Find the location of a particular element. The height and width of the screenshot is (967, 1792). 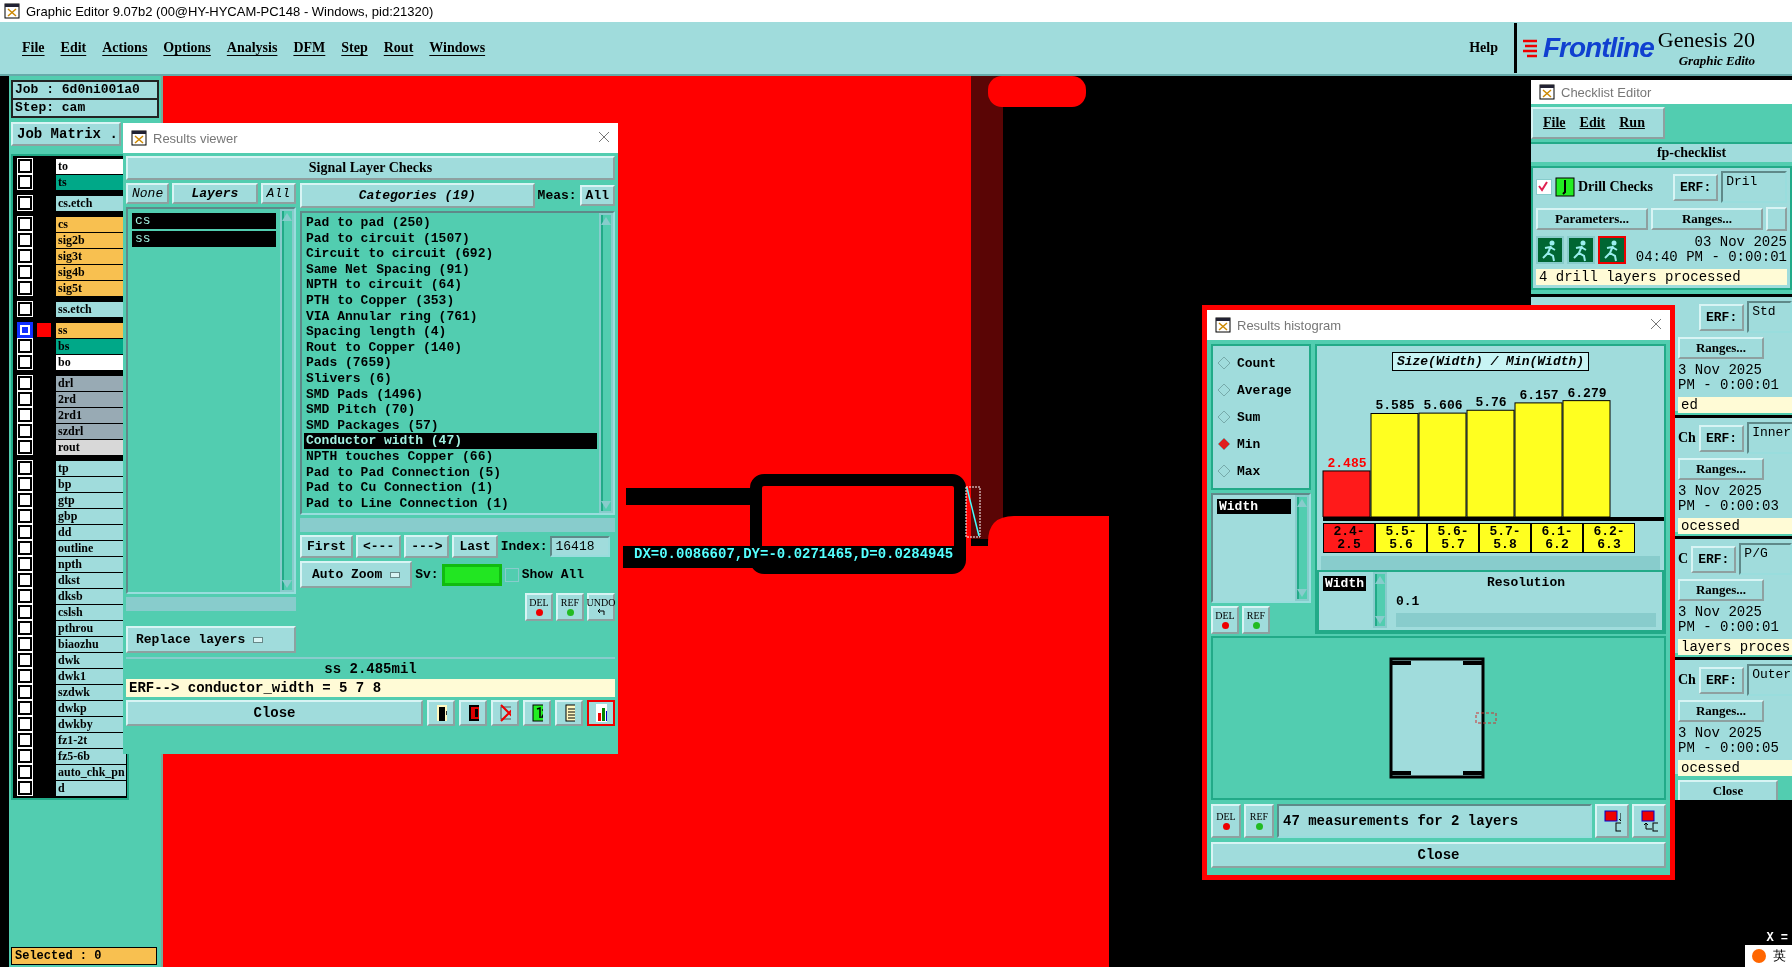

check-button is located at coordinates (1776, 219).